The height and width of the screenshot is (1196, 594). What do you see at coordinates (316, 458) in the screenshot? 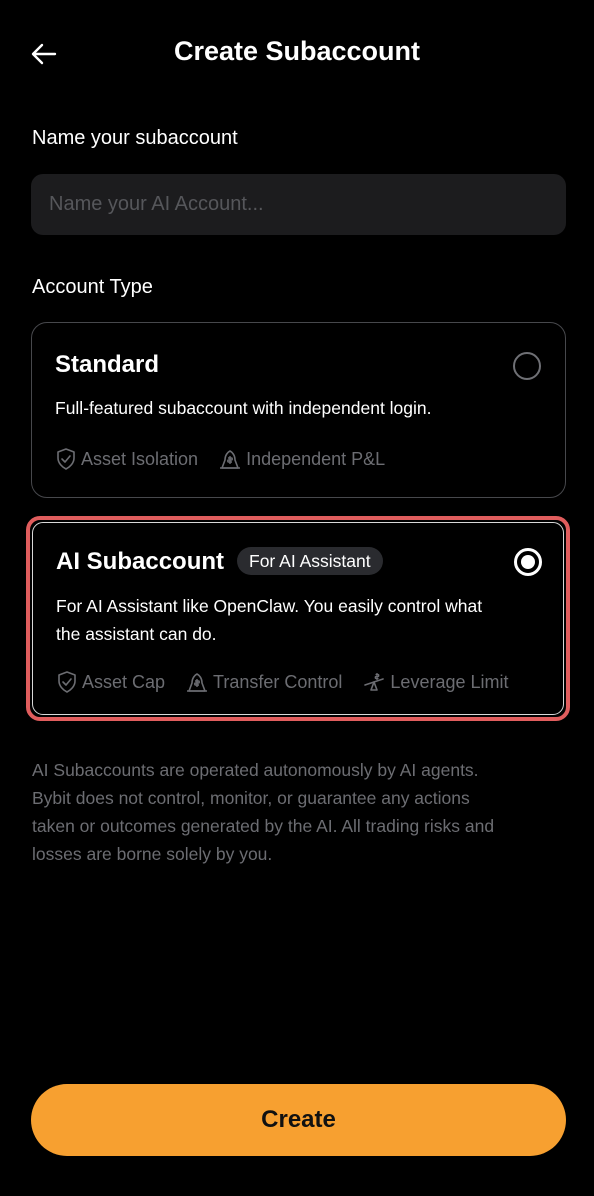
I see `feature-label: Independent P&L` at bounding box center [316, 458].